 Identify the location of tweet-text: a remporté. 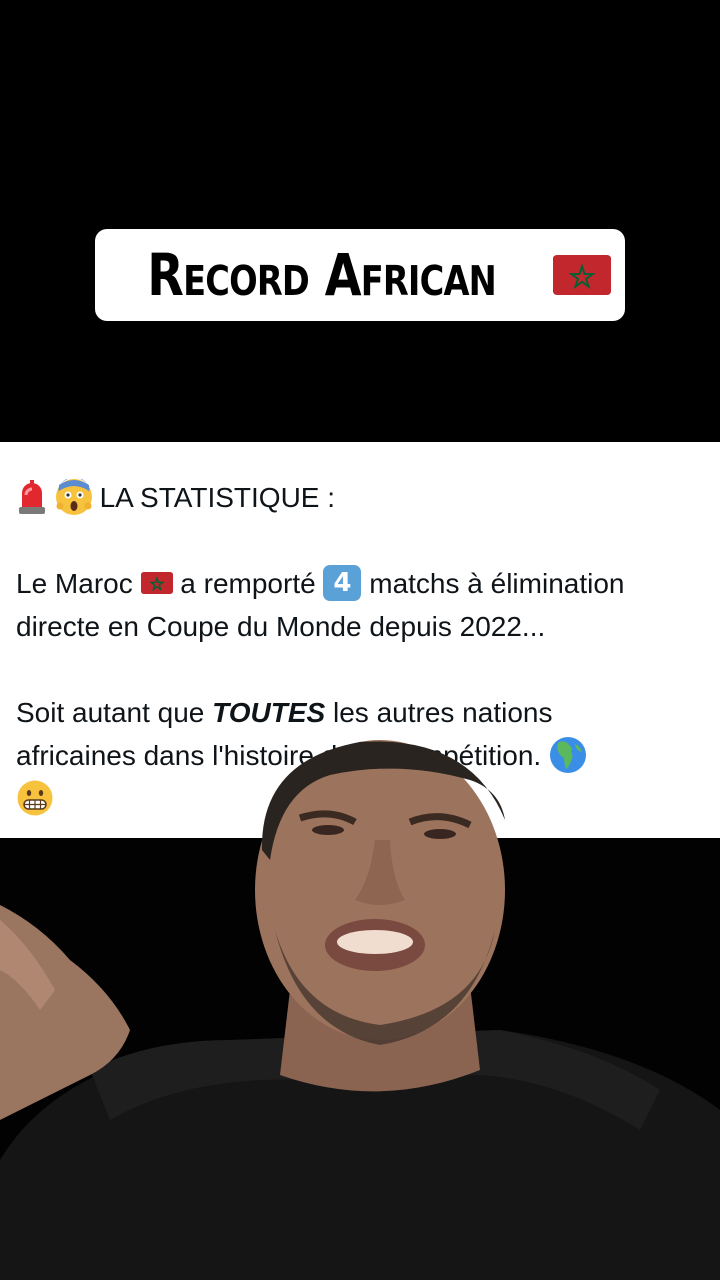
(248, 583).